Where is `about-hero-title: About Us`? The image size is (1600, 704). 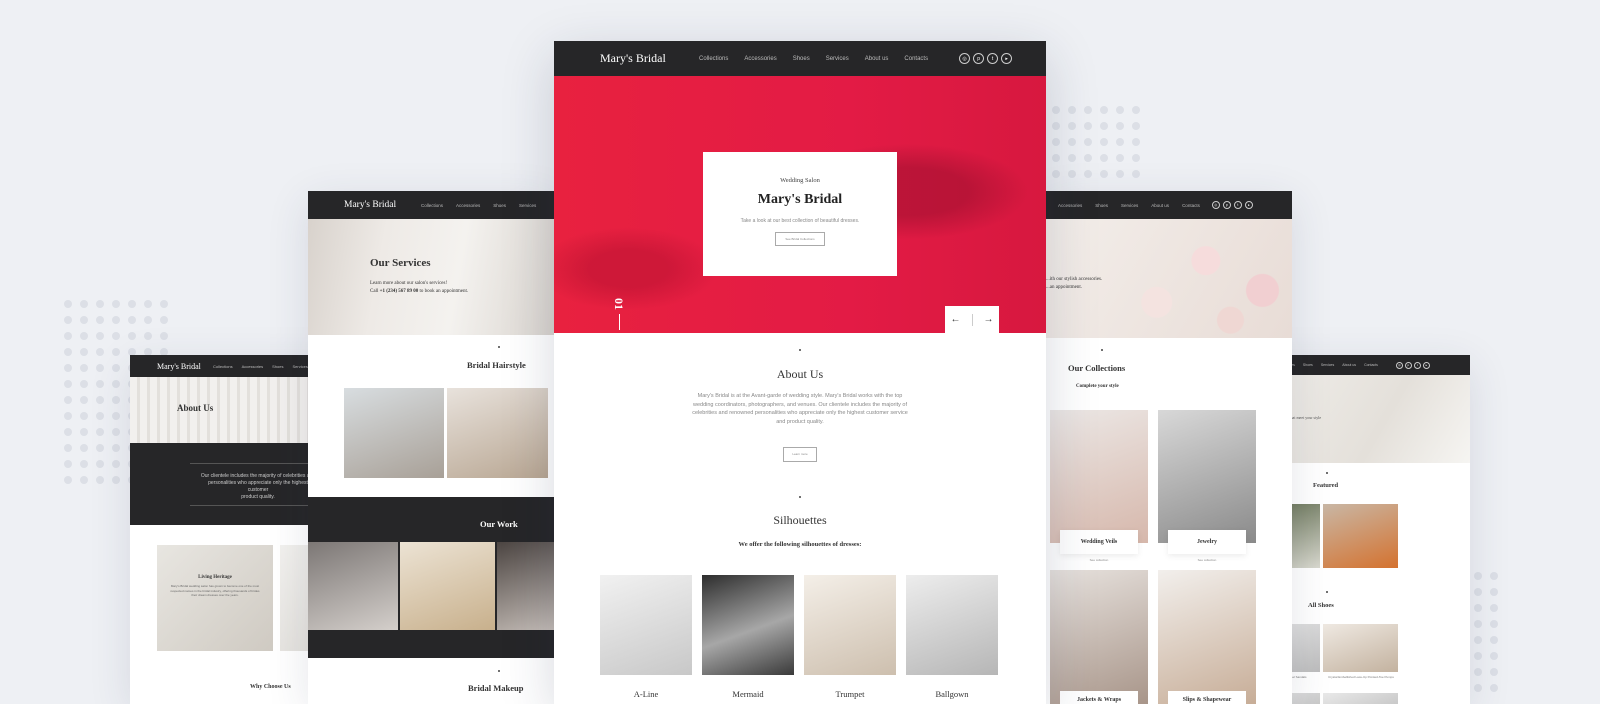 about-hero-title: About Us is located at coordinates (195, 408).